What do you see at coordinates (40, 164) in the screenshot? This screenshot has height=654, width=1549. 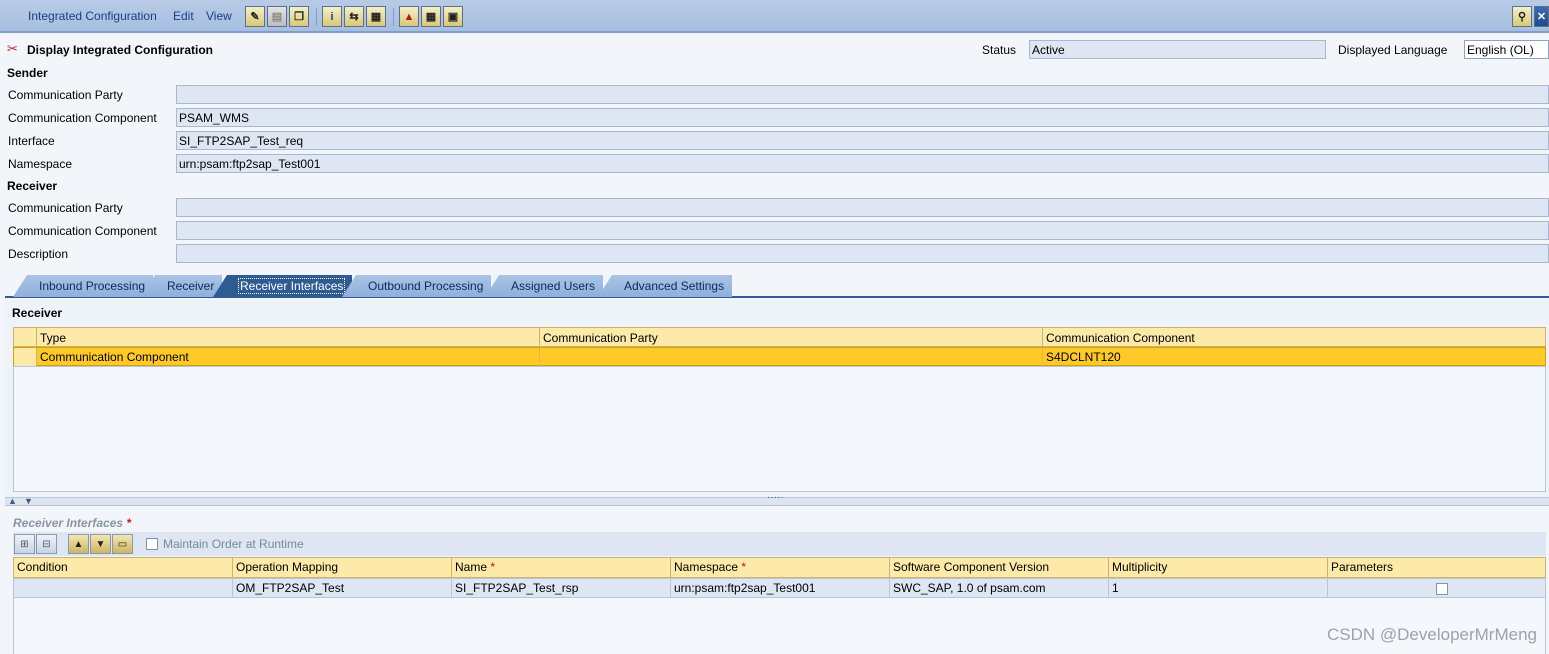 I see `sender-namespace-label: Namespace` at bounding box center [40, 164].